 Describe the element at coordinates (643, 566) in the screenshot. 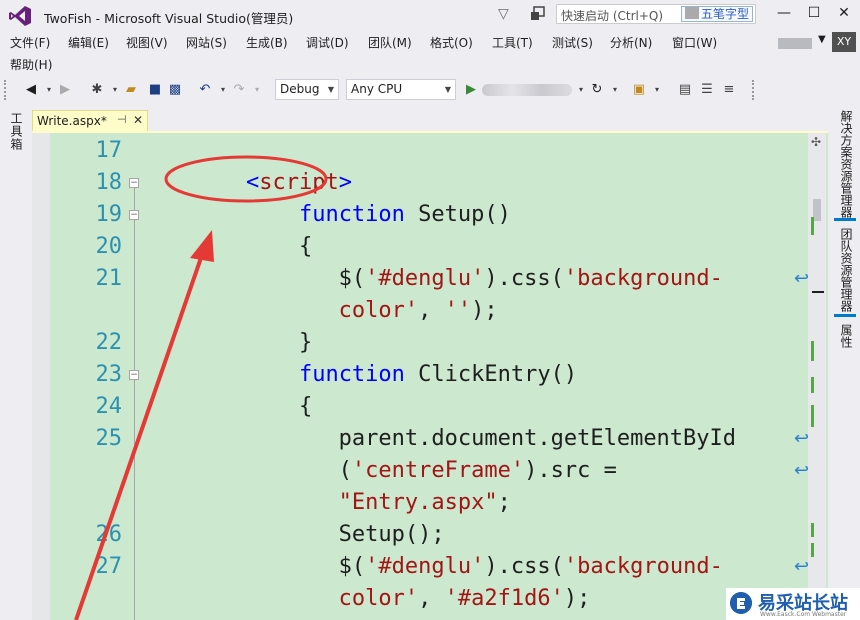

I see `code-token: 'background-` at that location.